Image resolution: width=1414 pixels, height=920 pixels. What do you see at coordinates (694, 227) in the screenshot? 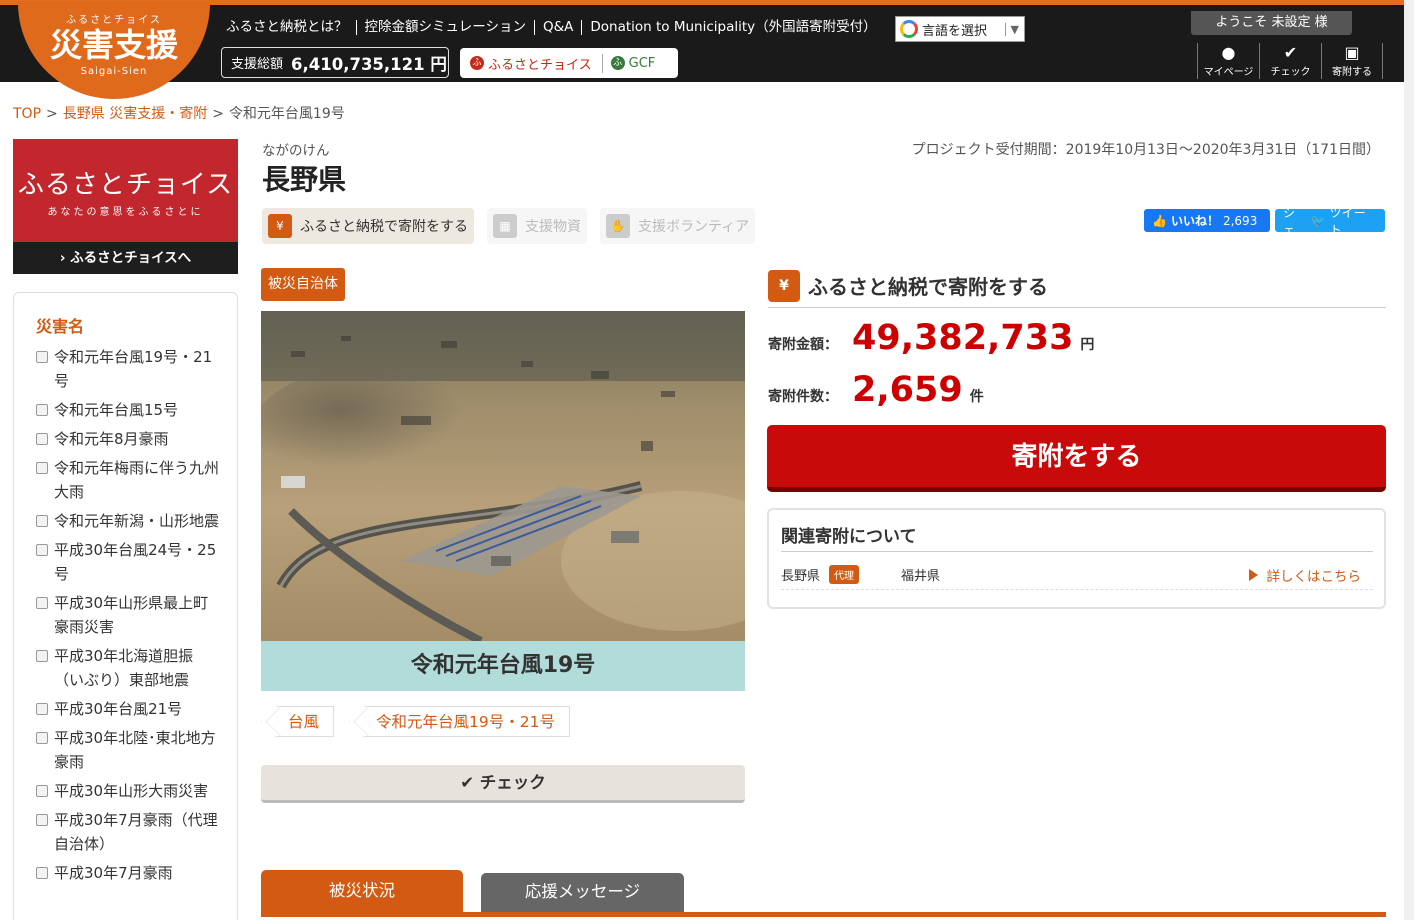
I see `tab-volunteer-label: 支援ボランティア` at bounding box center [694, 227].